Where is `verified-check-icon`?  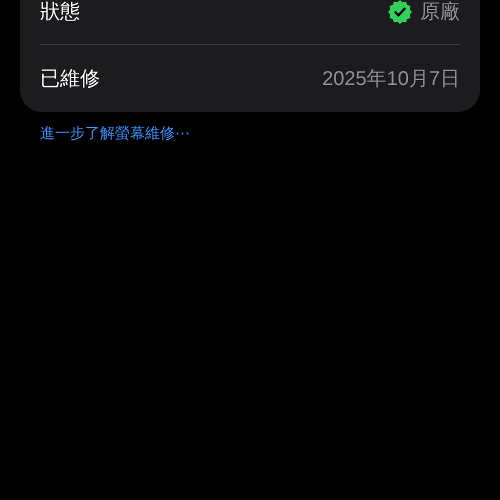 verified-check-icon is located at coordinates (400, 12).